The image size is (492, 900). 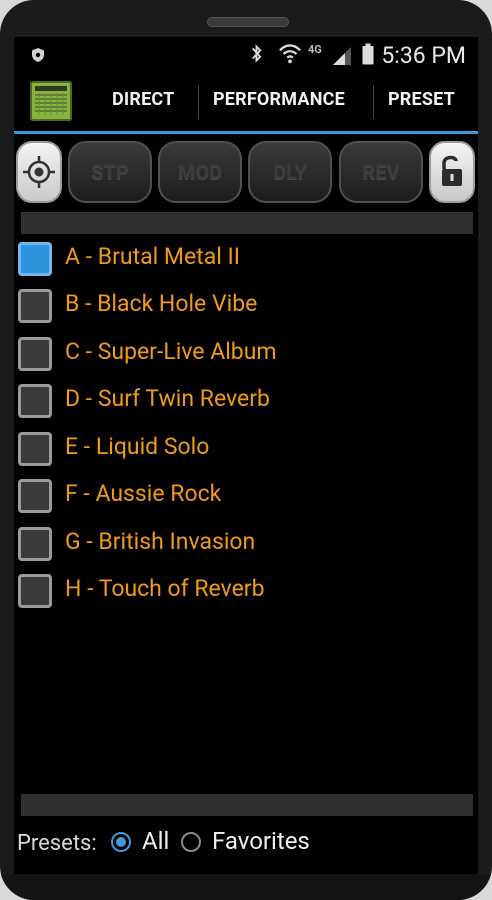 I want to click on preset-item: H - Touch of Reverb, so click(x=246, y=597).